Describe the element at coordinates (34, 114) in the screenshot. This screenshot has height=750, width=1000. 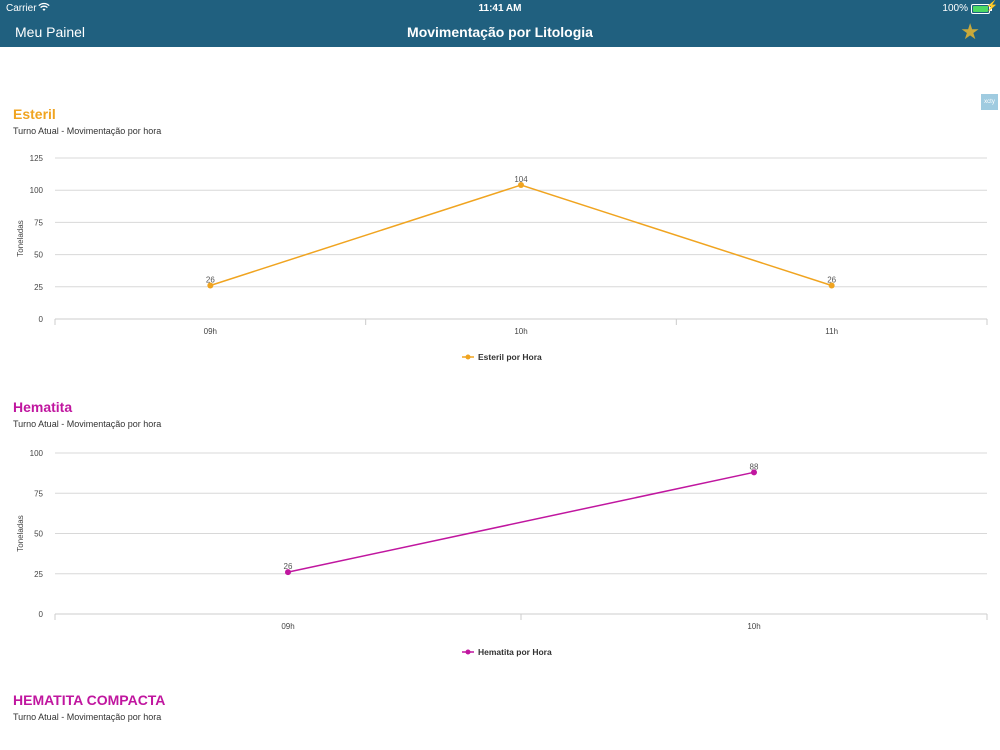
I see `section-title-esteril: Esteril` at that location.